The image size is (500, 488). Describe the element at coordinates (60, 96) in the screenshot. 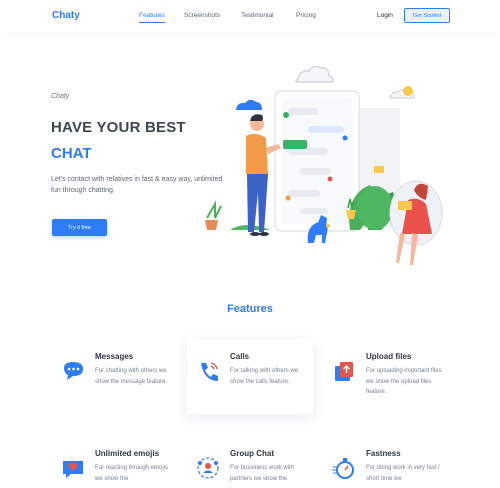

I see `hero-tagline: Chaty` at that location.